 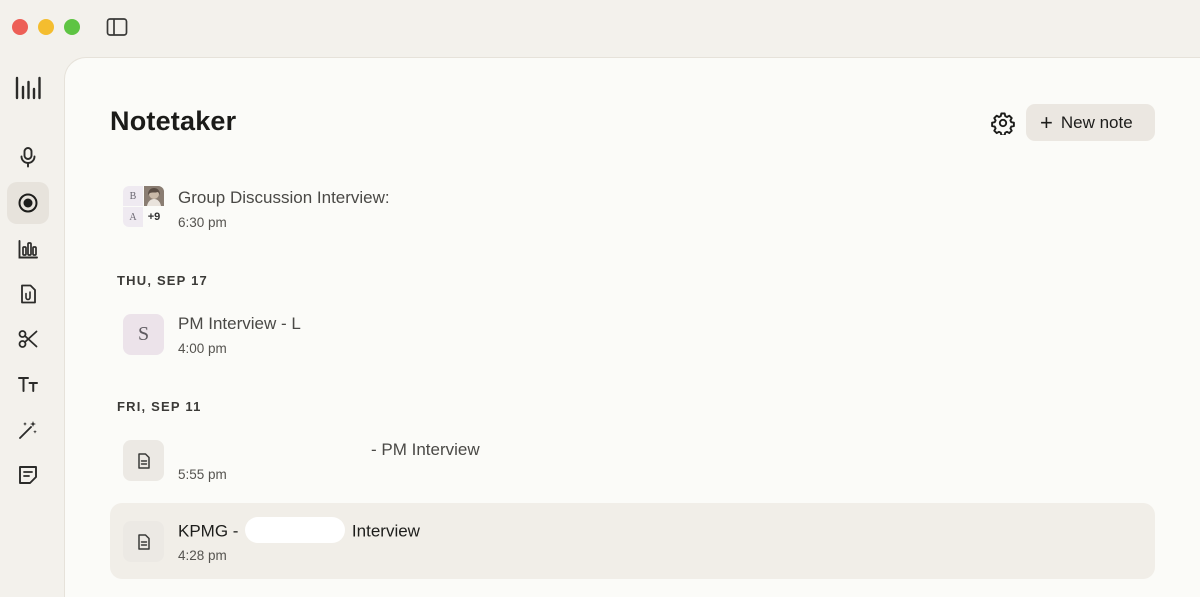 I want to click on note-letter-avatar: S, so click(x=143, y=334).